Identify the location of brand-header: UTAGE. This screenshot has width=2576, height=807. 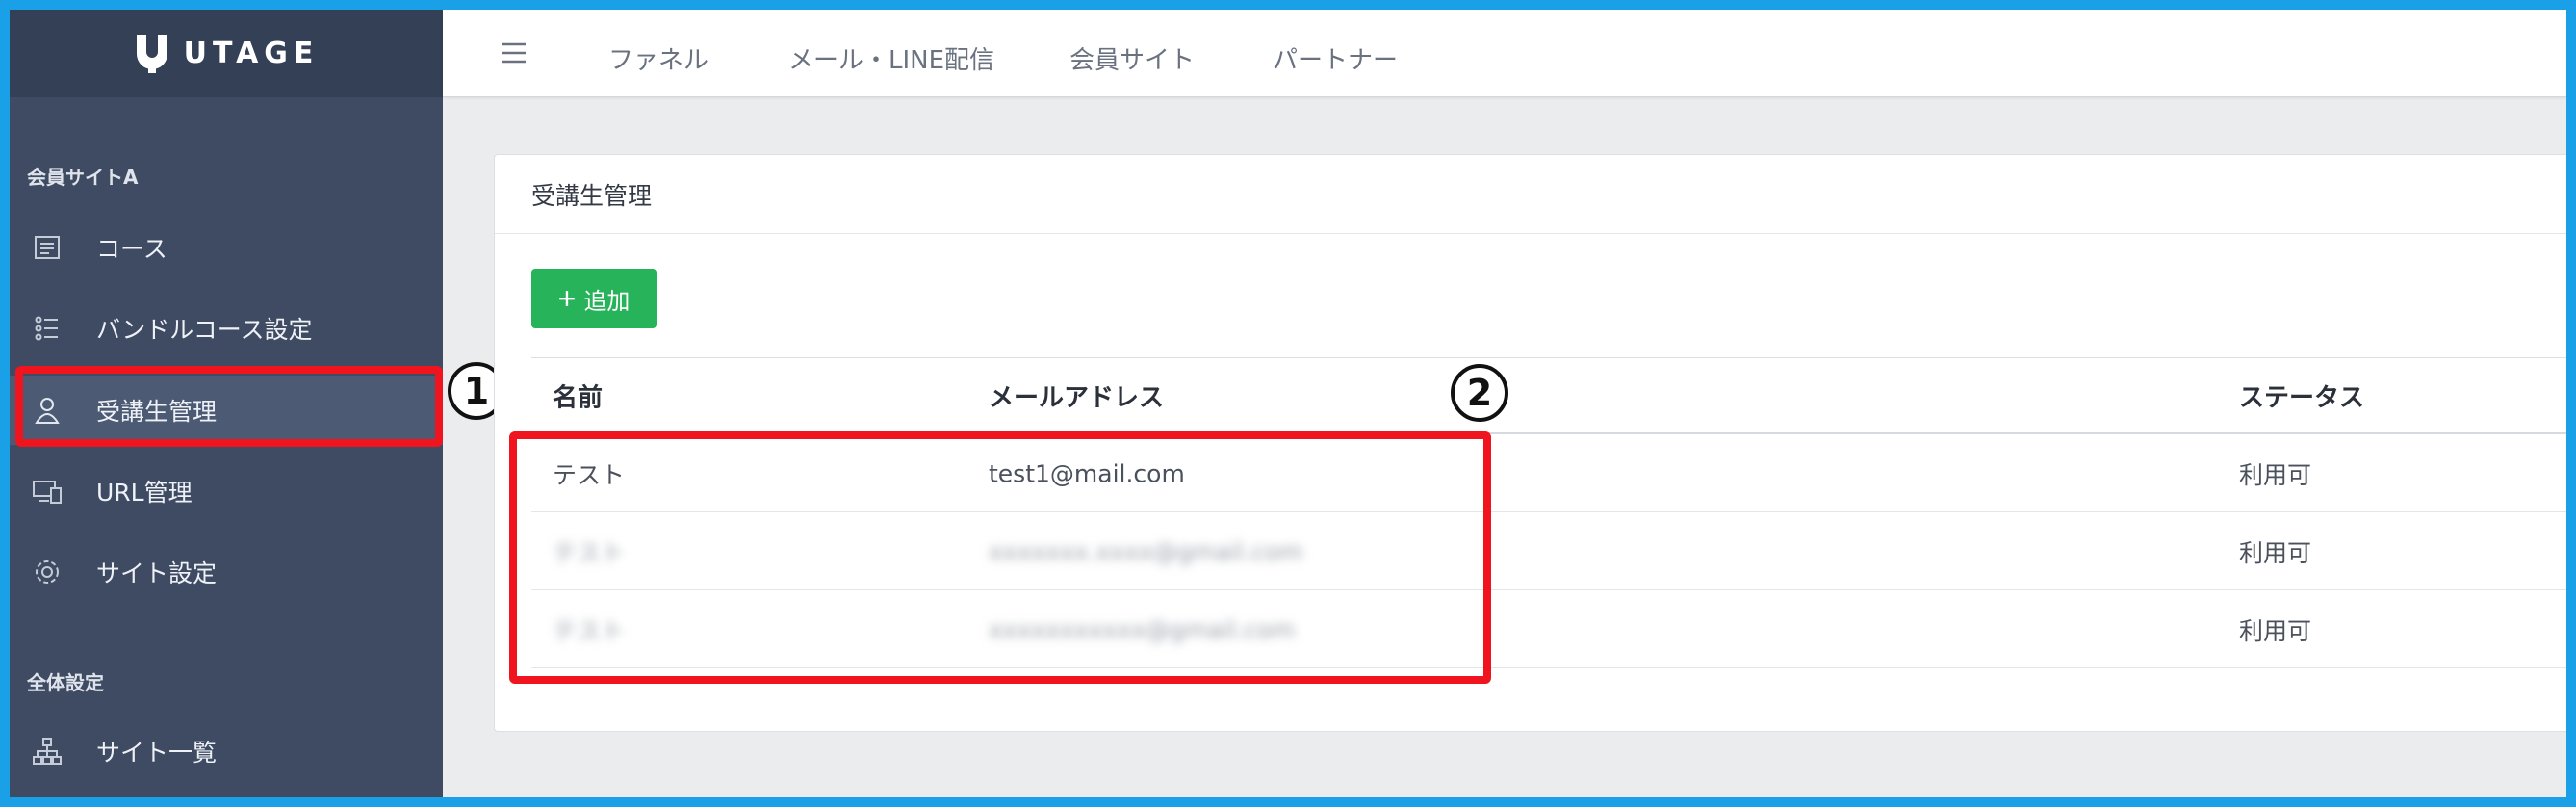
(226, 53).